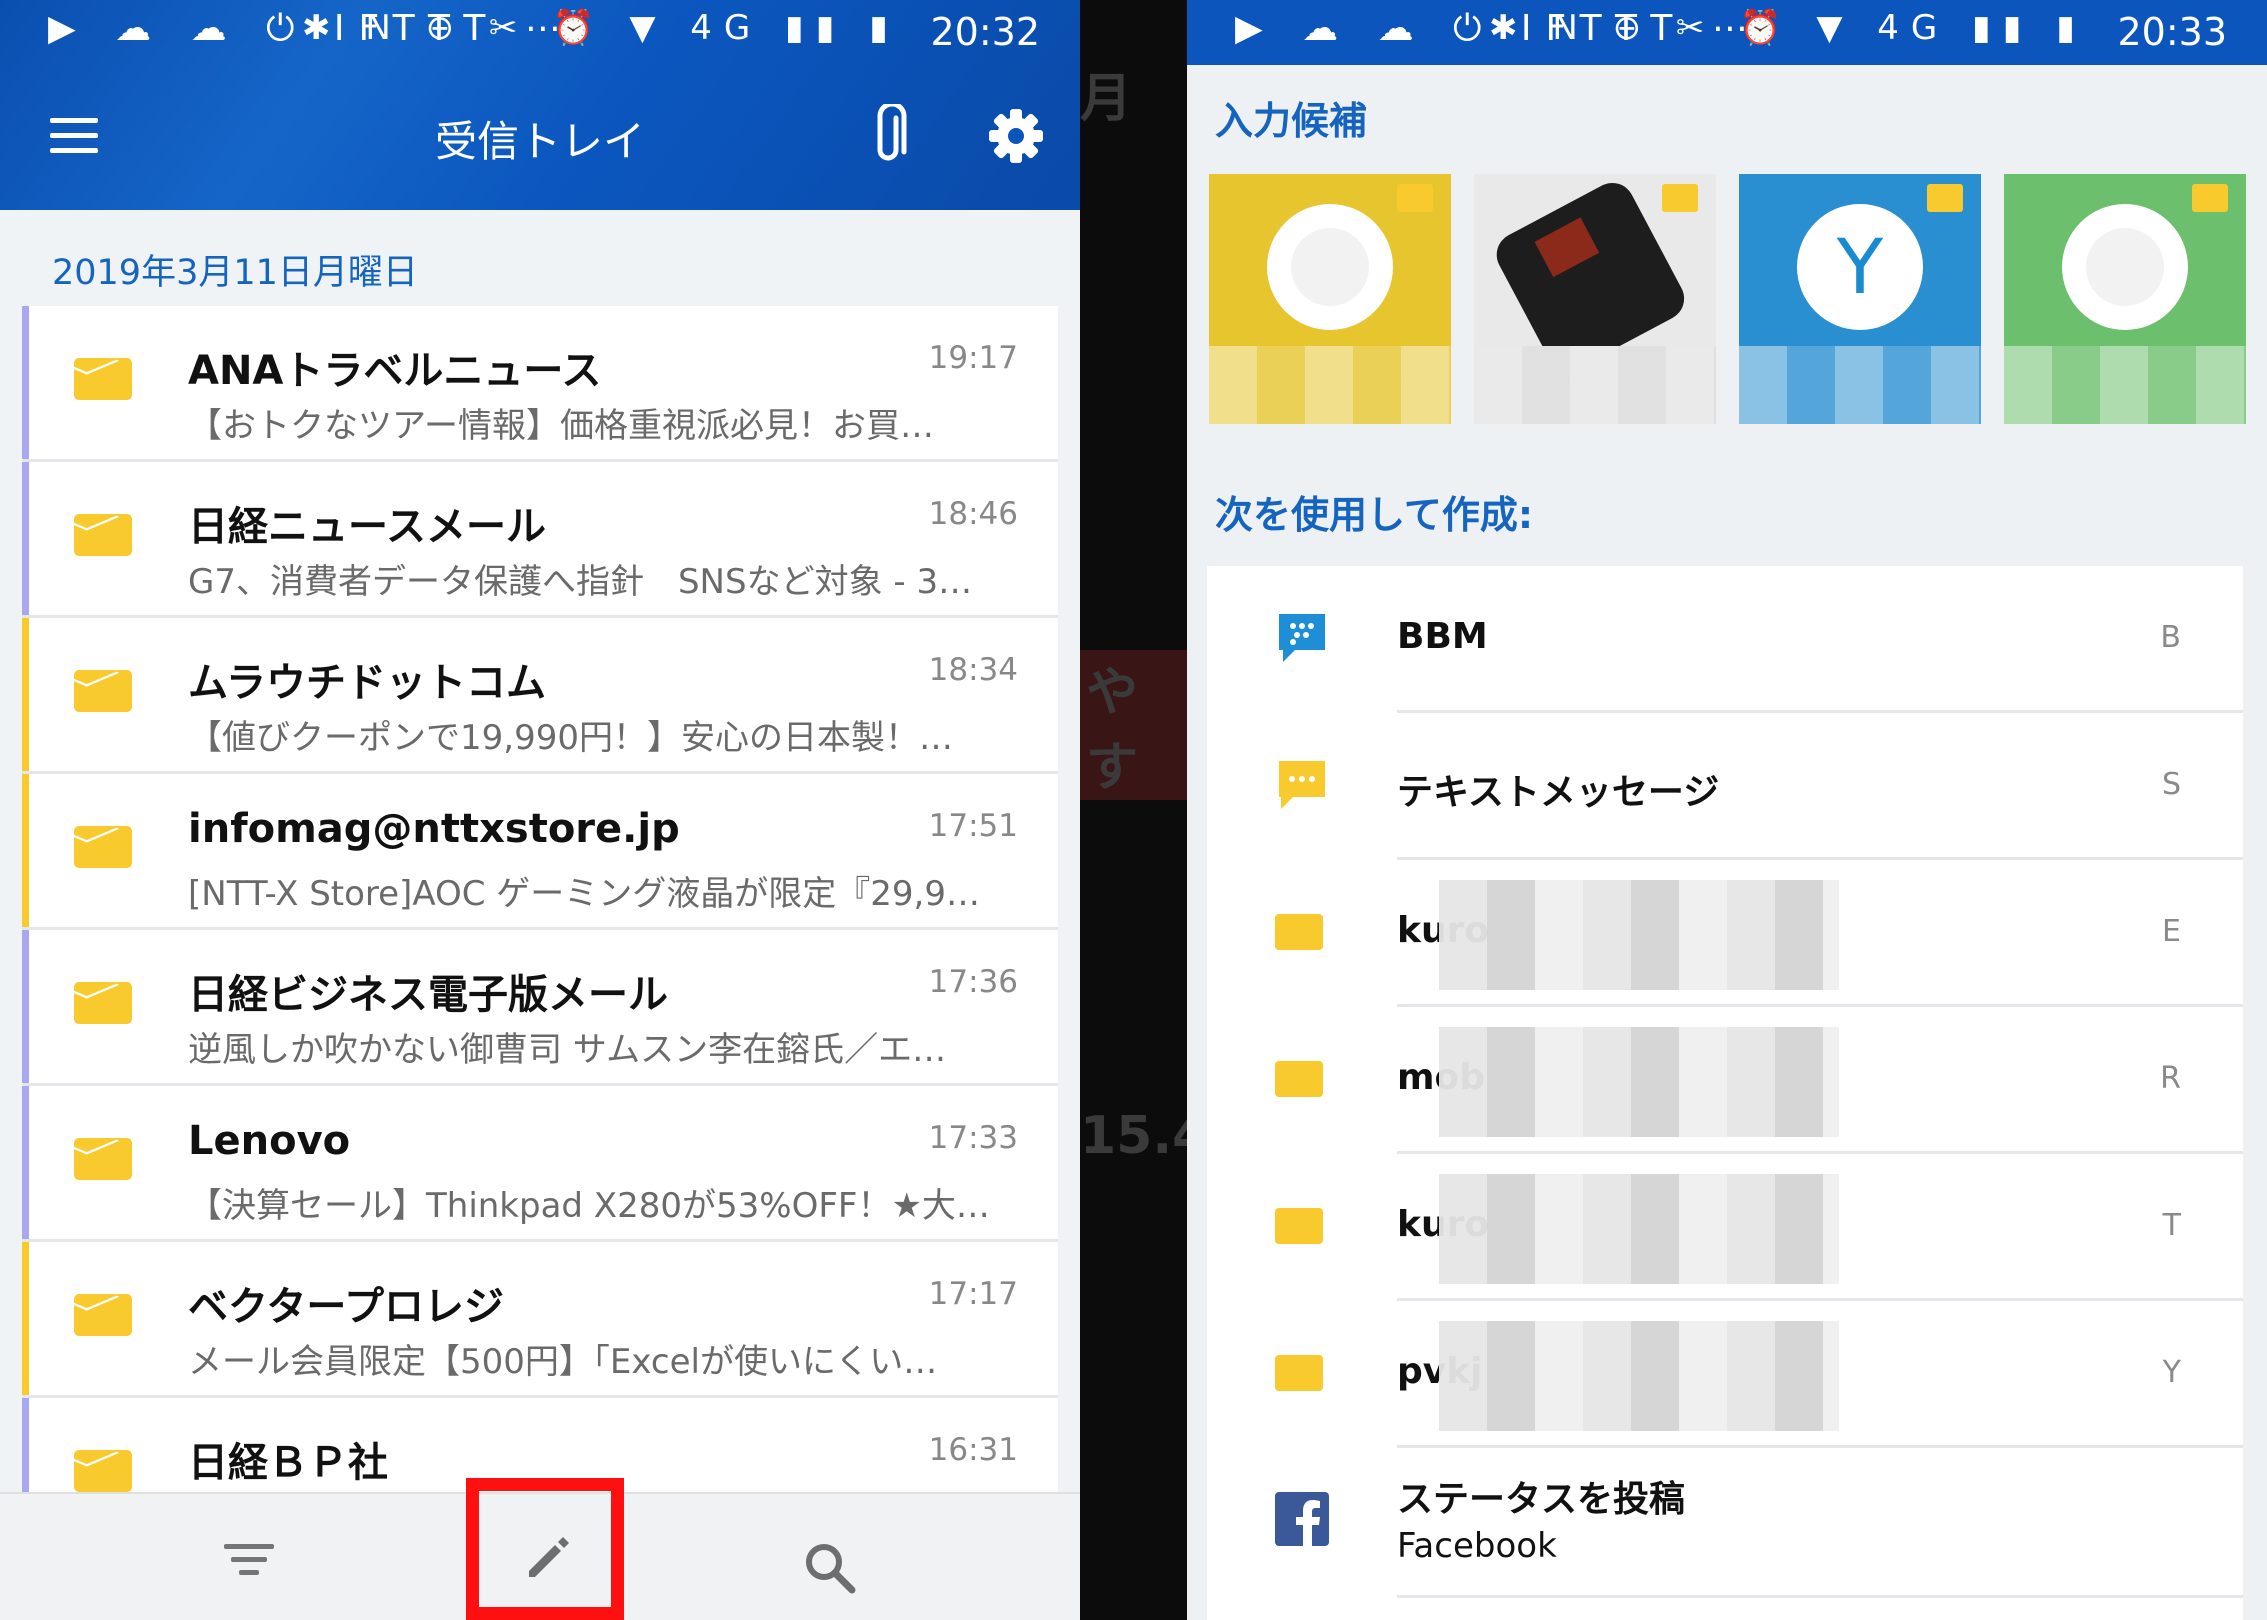 This screenshot has height=1620, width=2267. I want to click on shortcut-key: B, so click(2170, 637).